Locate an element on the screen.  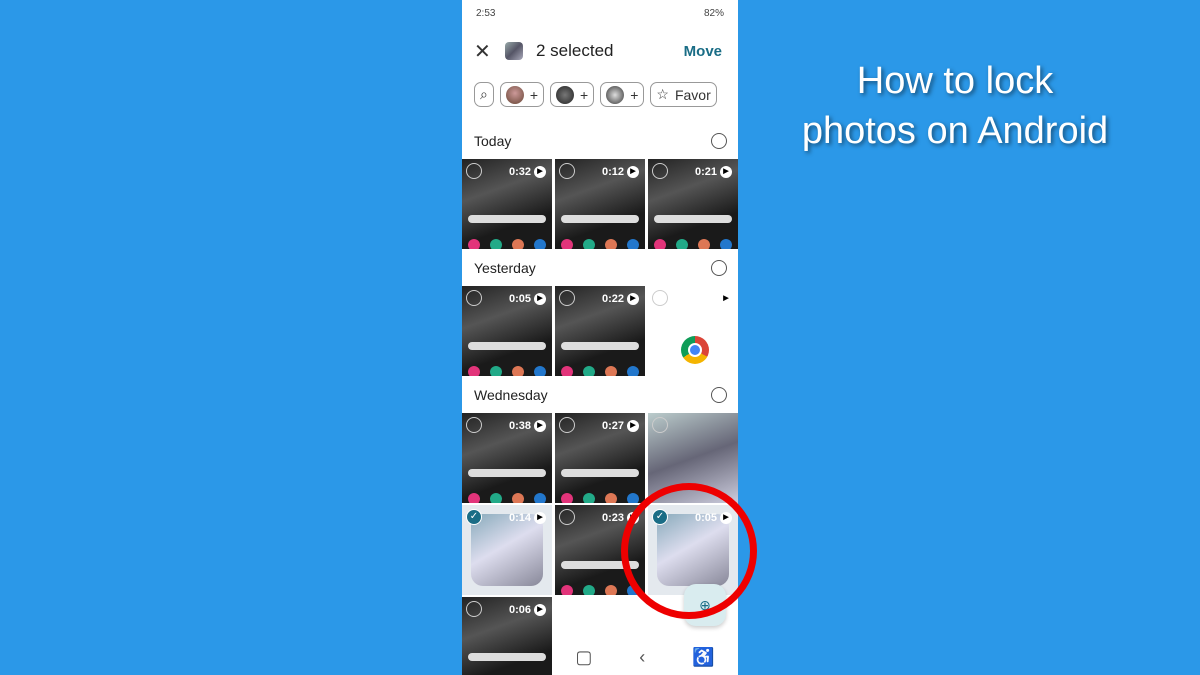
video-duration: 0:22 ▶ is located at coordinates (620, 299).